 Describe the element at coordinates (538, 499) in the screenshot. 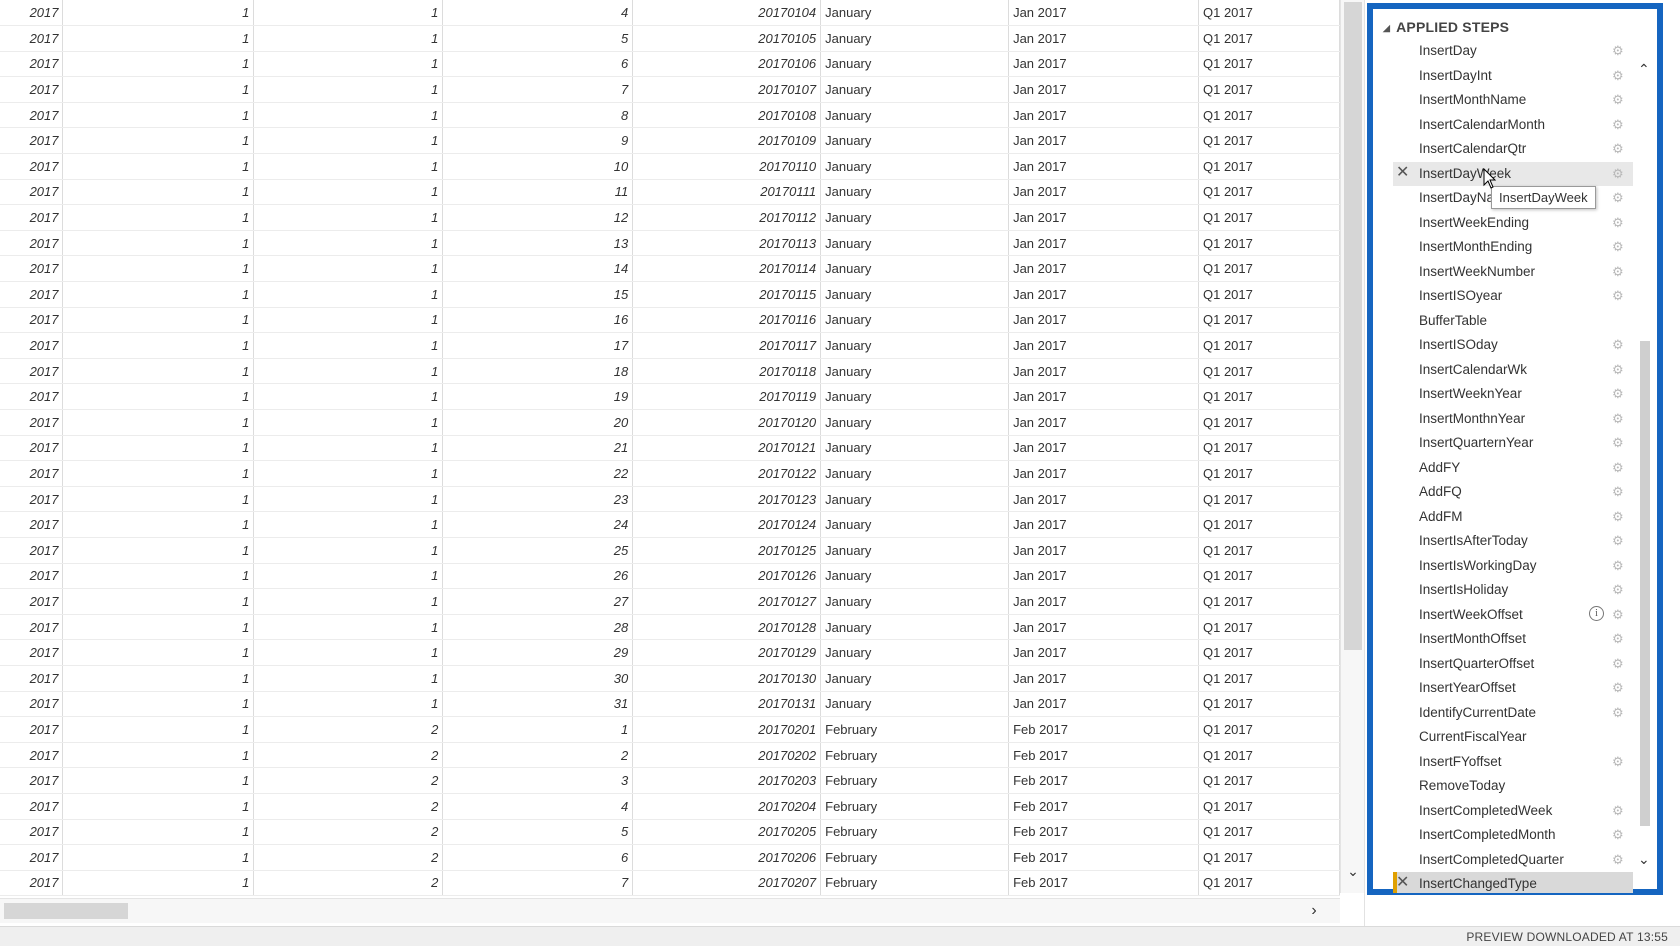

I see `table-cell: 23` at that location.